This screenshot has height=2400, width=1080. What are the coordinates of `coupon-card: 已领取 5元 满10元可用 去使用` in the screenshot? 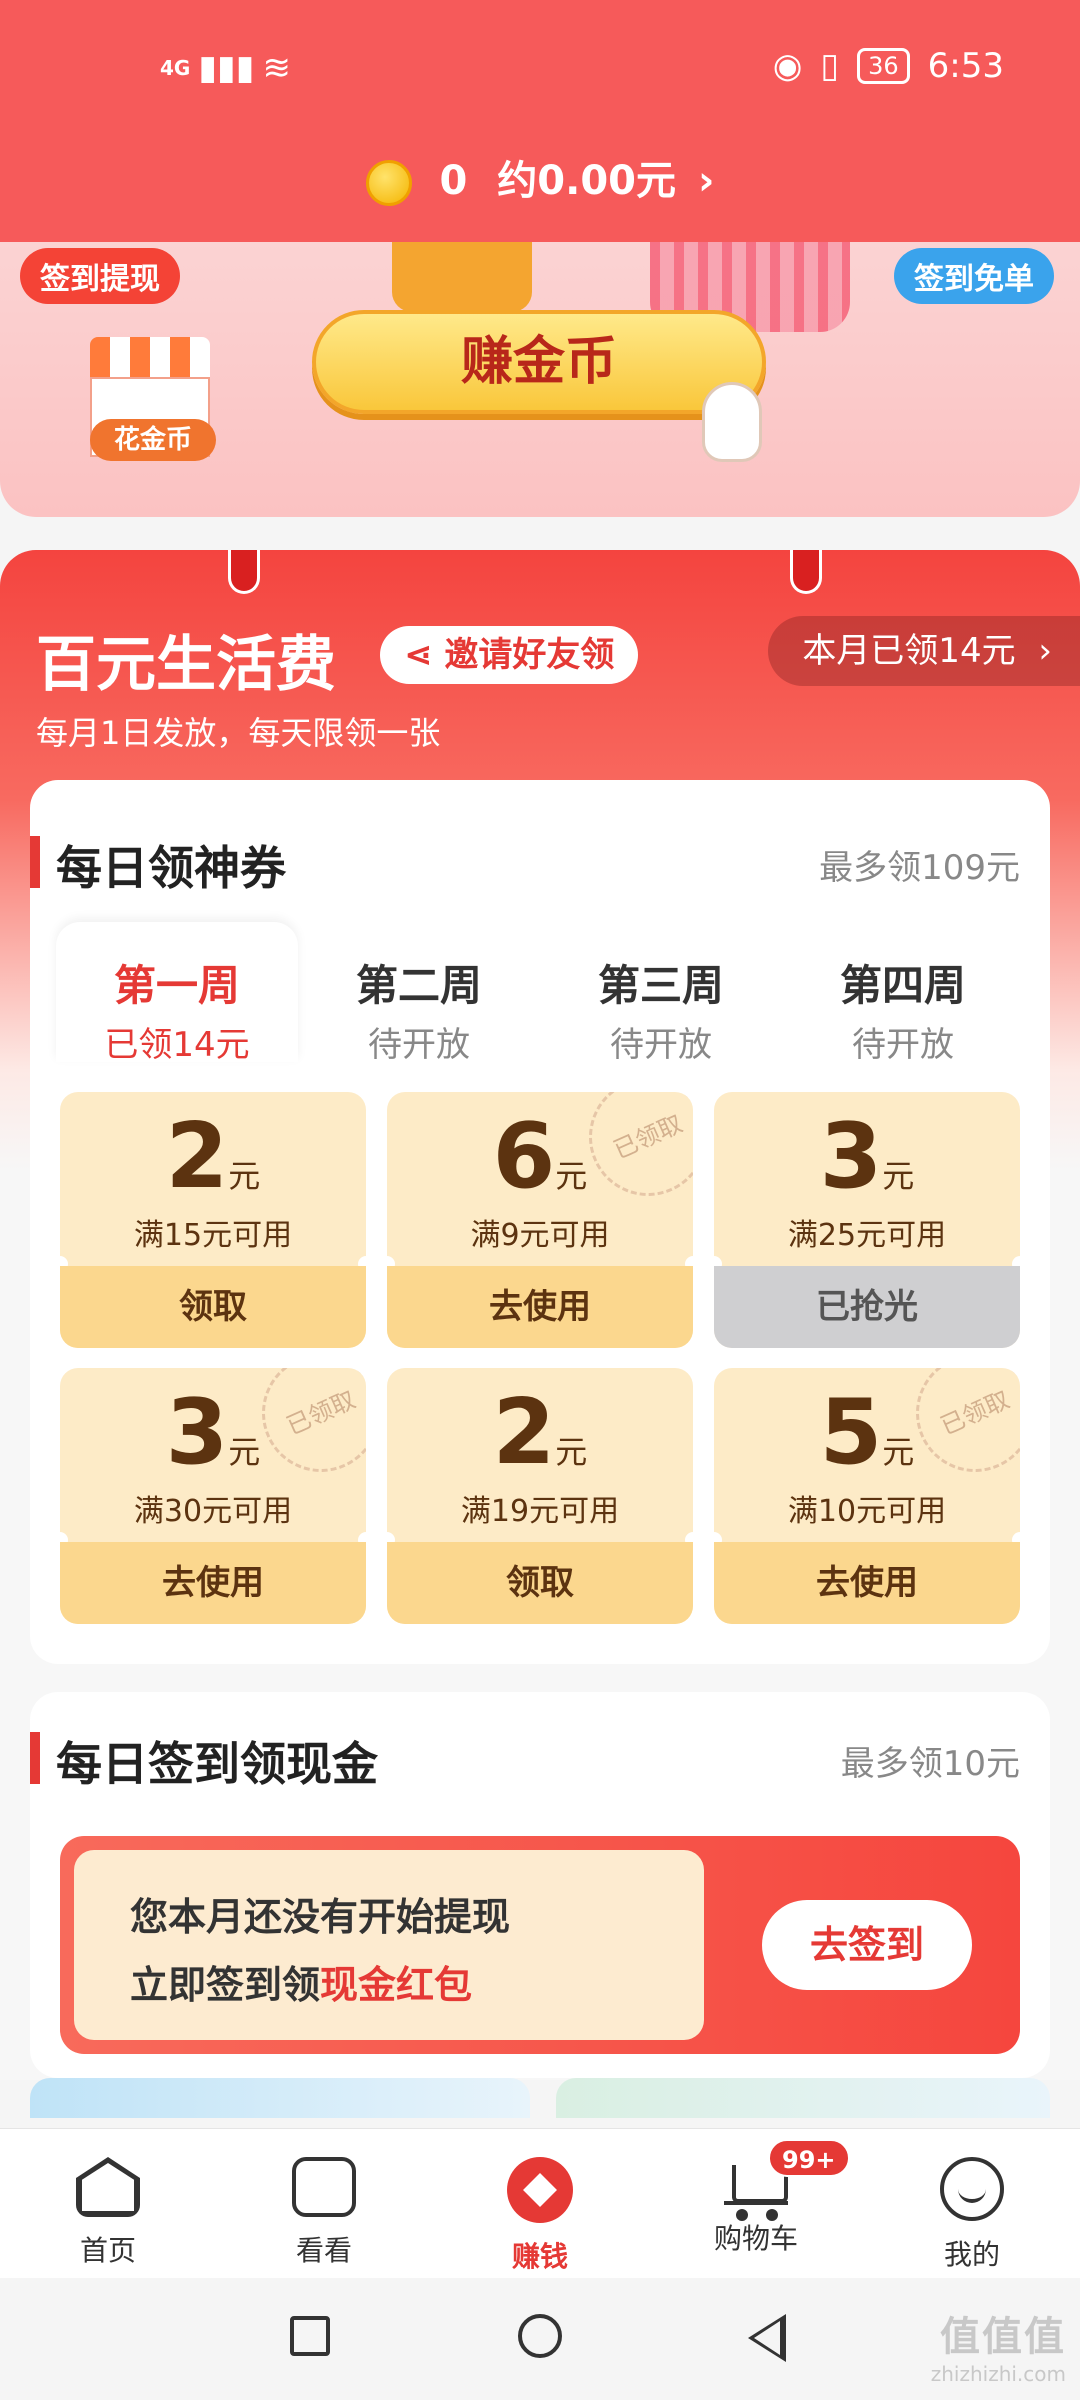 It's located at (867, 1496).